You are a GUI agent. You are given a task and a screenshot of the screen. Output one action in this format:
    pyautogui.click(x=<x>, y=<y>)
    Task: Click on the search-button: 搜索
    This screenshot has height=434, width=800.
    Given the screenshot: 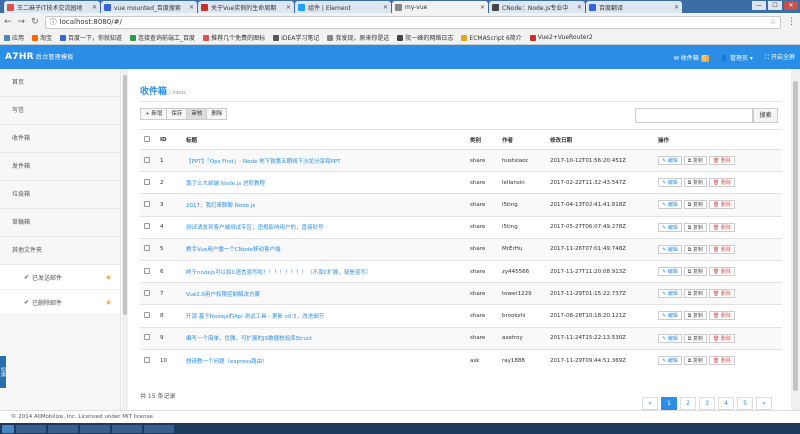 What is the action you would take?
    pyautogui.click(x=765, y=115)
    